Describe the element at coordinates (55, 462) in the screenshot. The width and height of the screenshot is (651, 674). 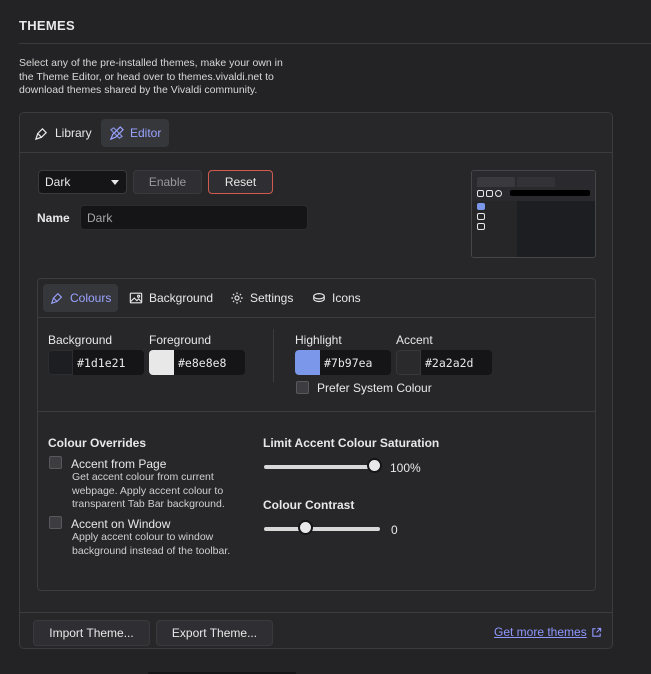
I see `accent-from-page-checkbox` at that location.